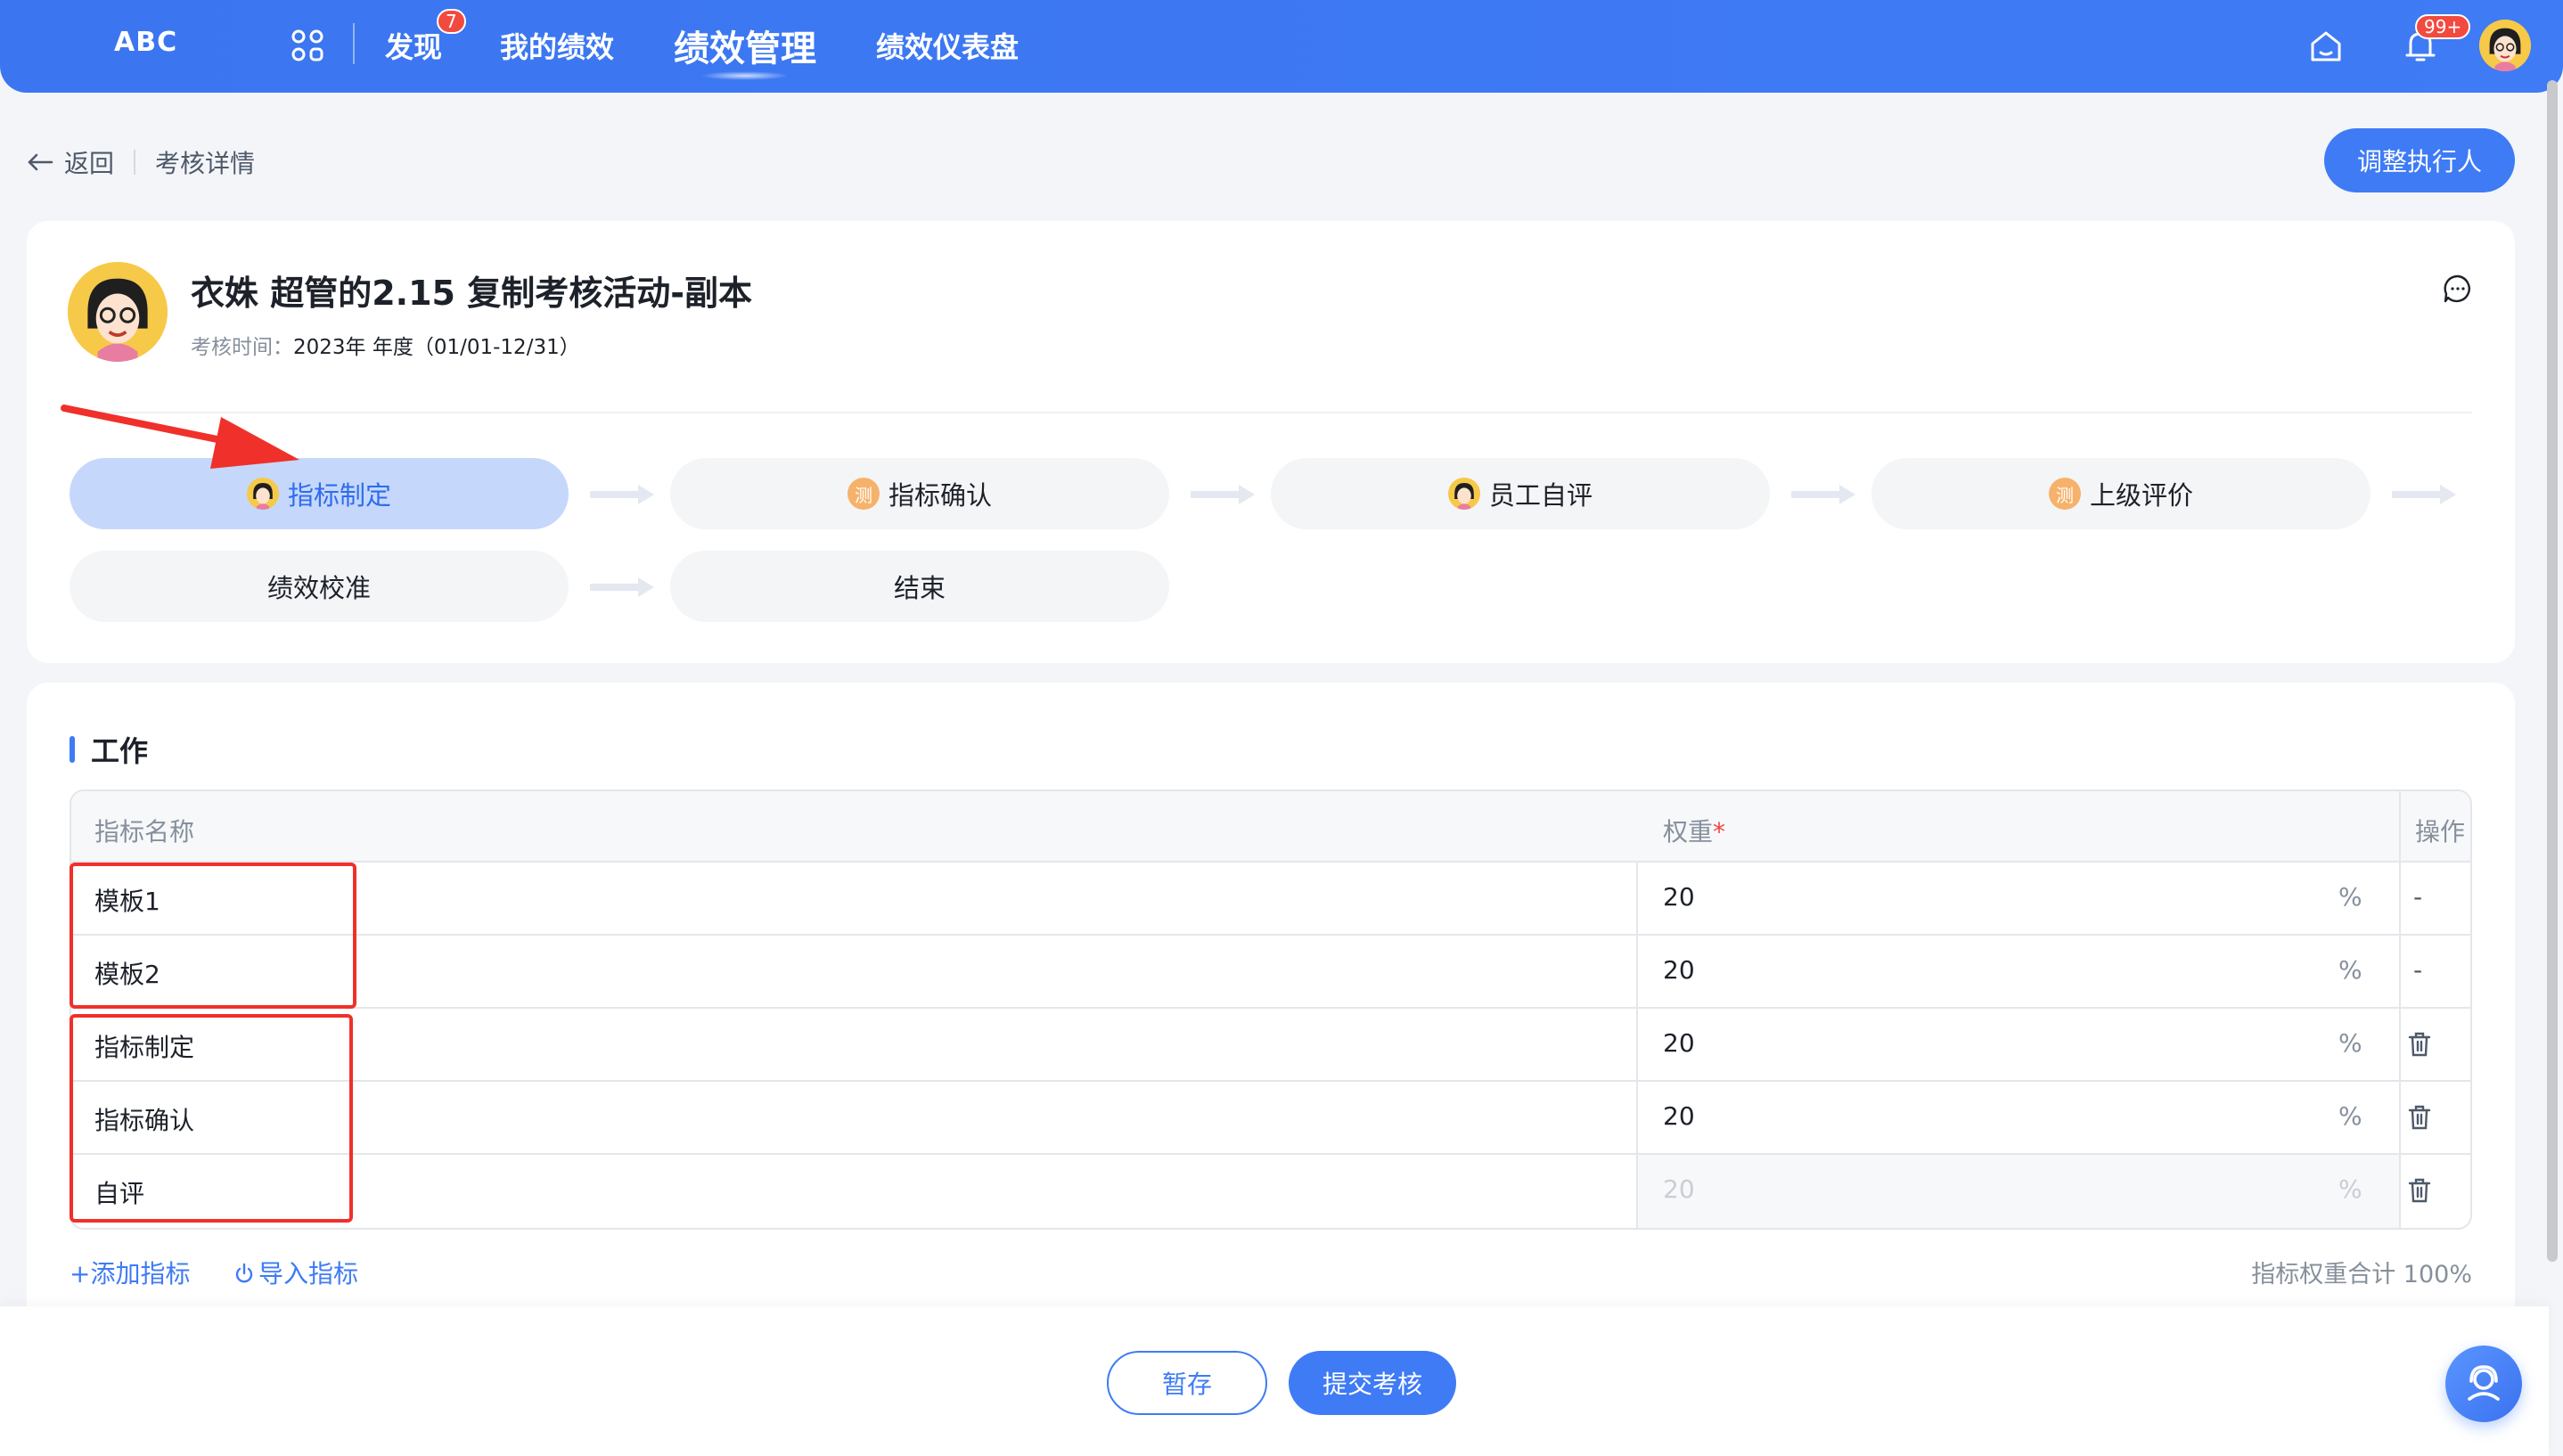 This screenshot has height=1456, width=2563. Describe the element at coordinates (1271, 412) in the screenshot. I see `card-divider` at that location.